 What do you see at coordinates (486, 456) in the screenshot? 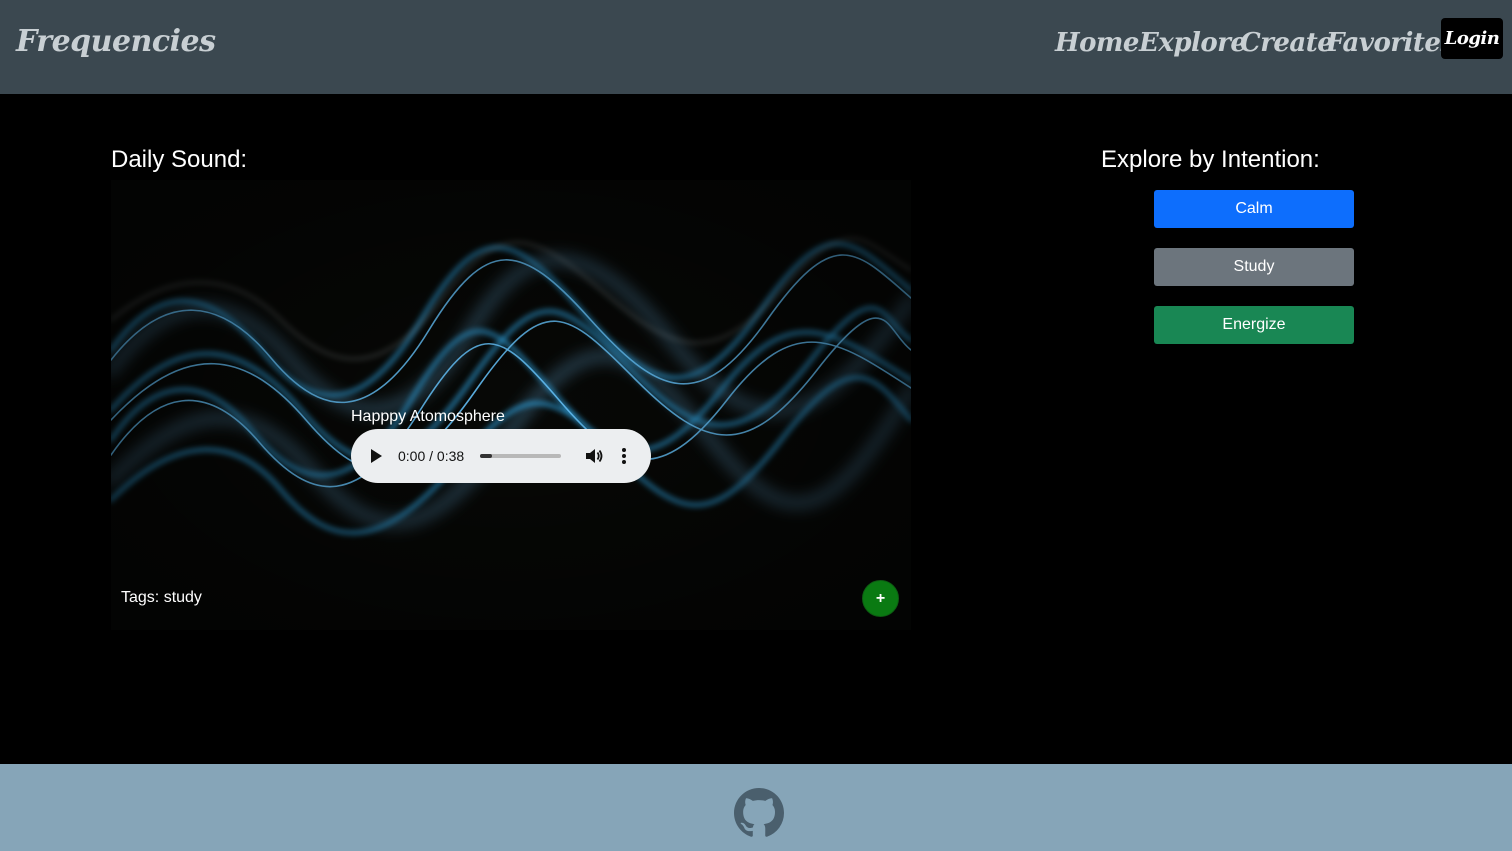
I see `audio-progress-fill` at bounding box center [486, 456].